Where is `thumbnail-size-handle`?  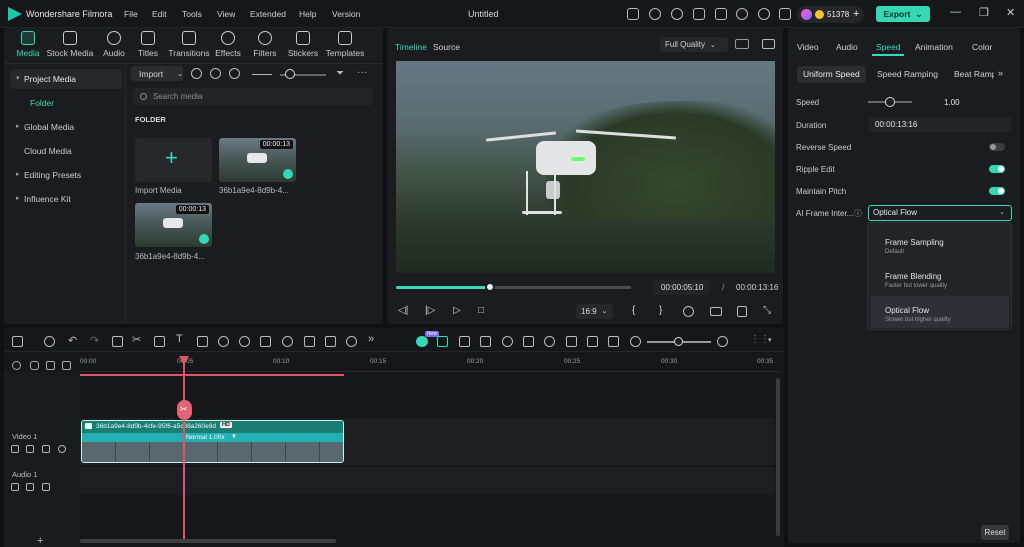
thumbnail-size-handle is located at coordinates (290, 74).